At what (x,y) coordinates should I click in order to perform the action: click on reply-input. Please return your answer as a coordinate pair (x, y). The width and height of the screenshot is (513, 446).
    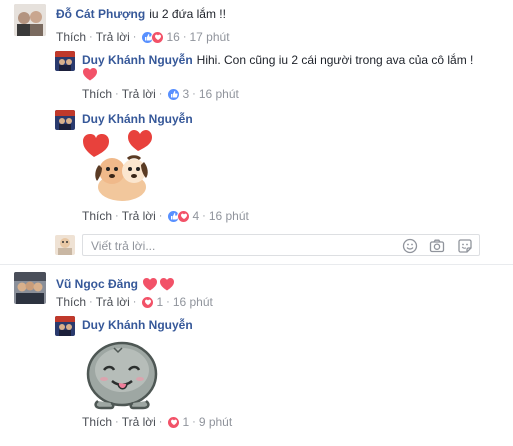
    Looking at the image, I should click on (241, 246).